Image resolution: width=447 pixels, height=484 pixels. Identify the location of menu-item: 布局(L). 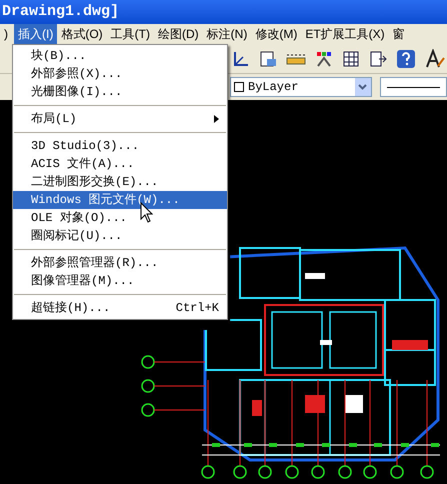
(120, 119).